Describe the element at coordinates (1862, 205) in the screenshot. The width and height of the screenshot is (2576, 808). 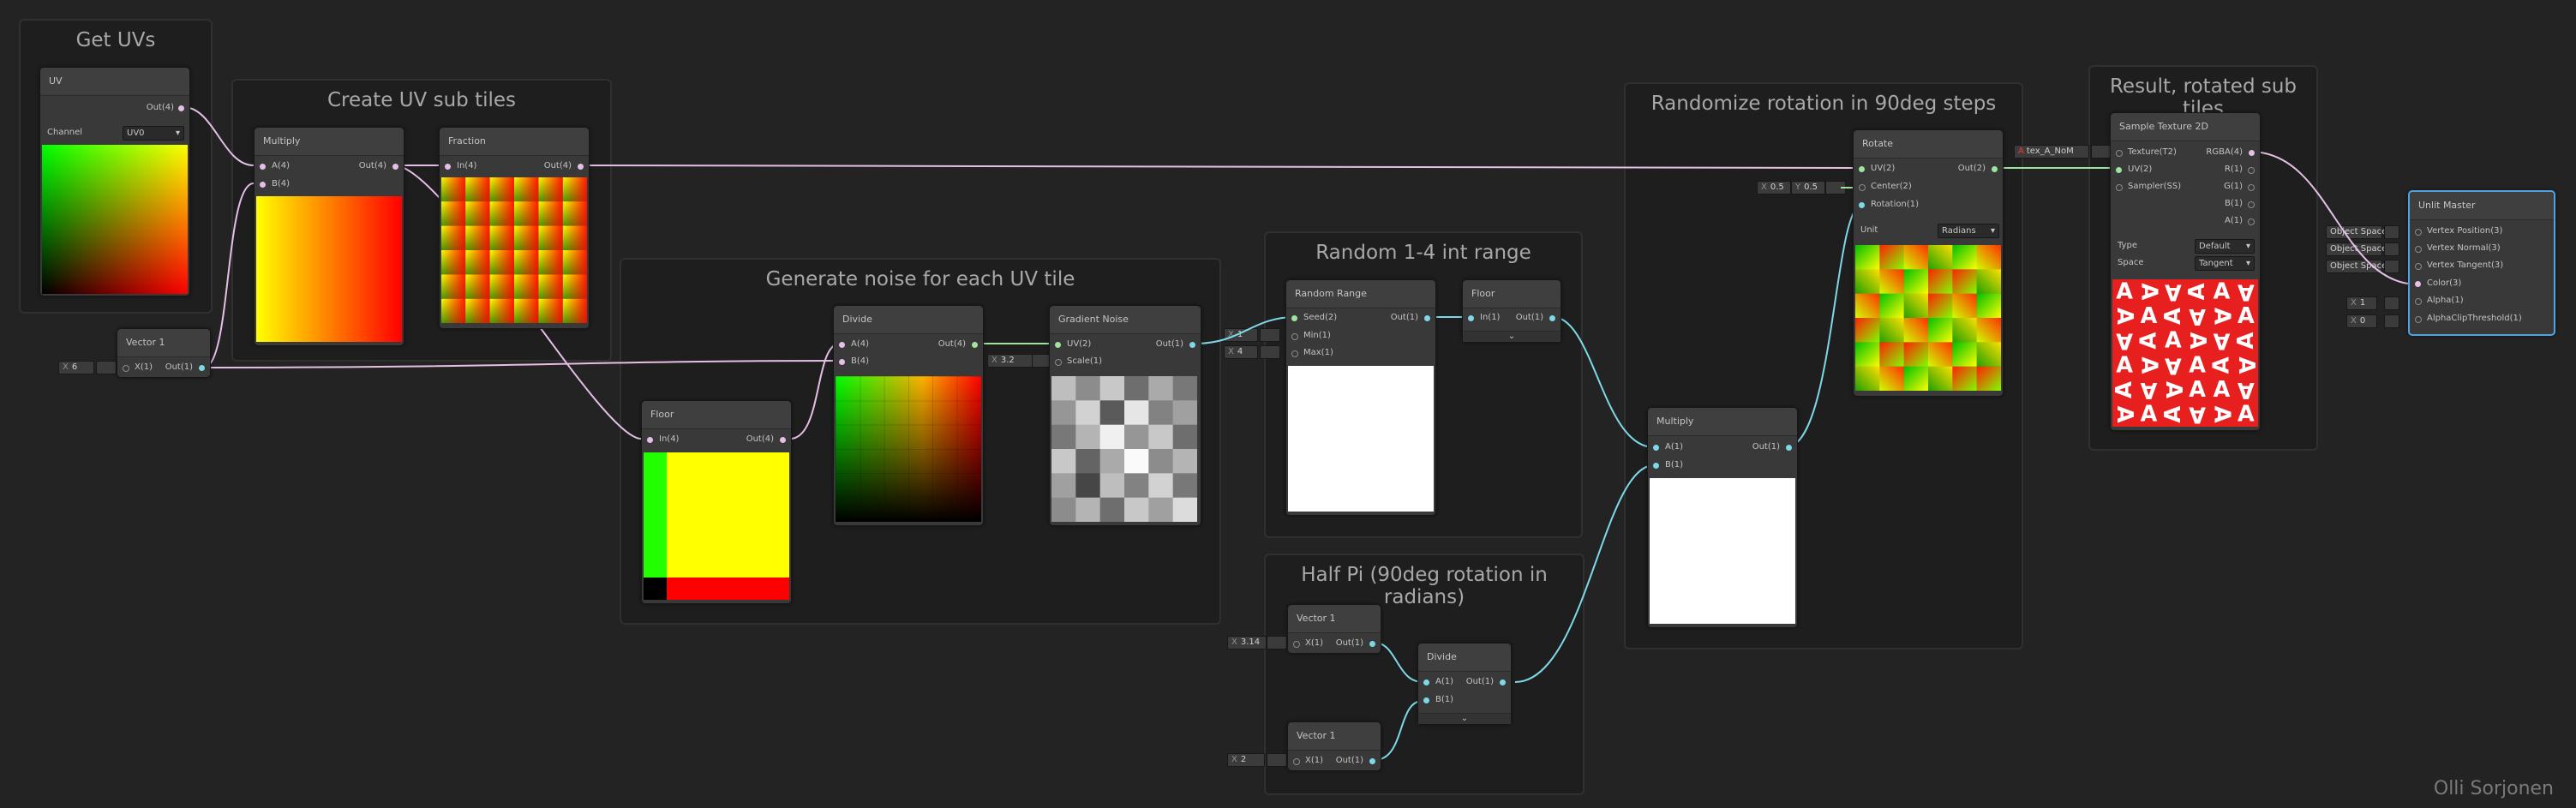
I see `rotate-rotation-dot` at that location.